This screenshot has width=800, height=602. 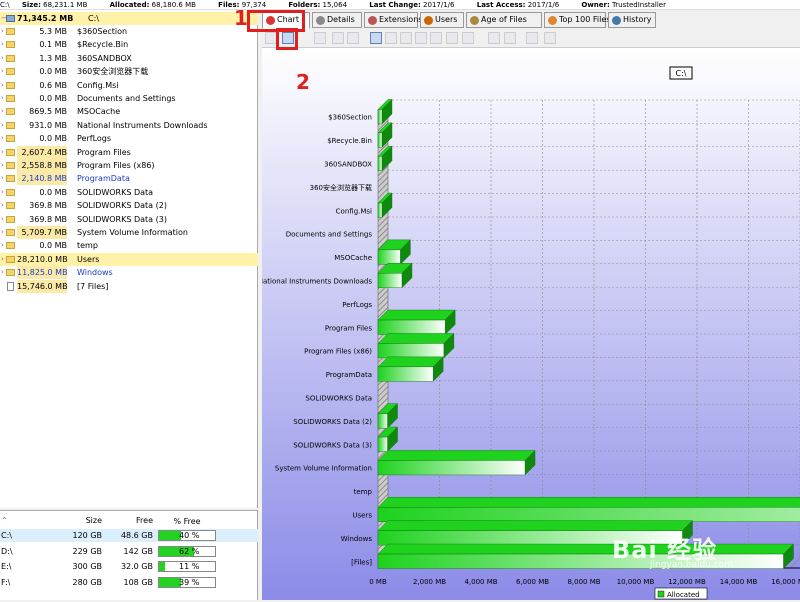 I want to click on colors-icon, so click(x=452, y=38).